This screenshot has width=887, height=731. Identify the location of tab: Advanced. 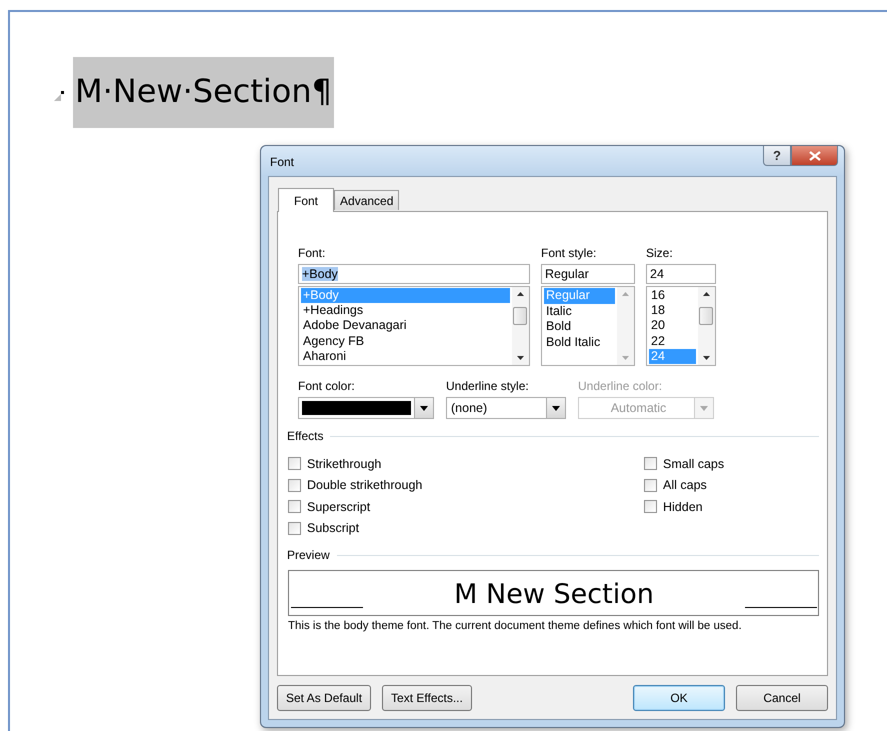
(367, 200).